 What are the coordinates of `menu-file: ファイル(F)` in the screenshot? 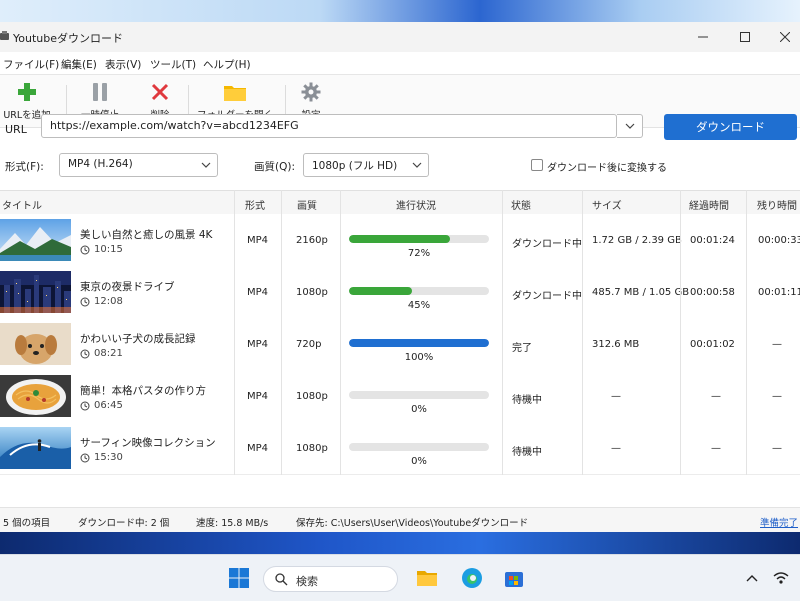 It's located at (31, 64).